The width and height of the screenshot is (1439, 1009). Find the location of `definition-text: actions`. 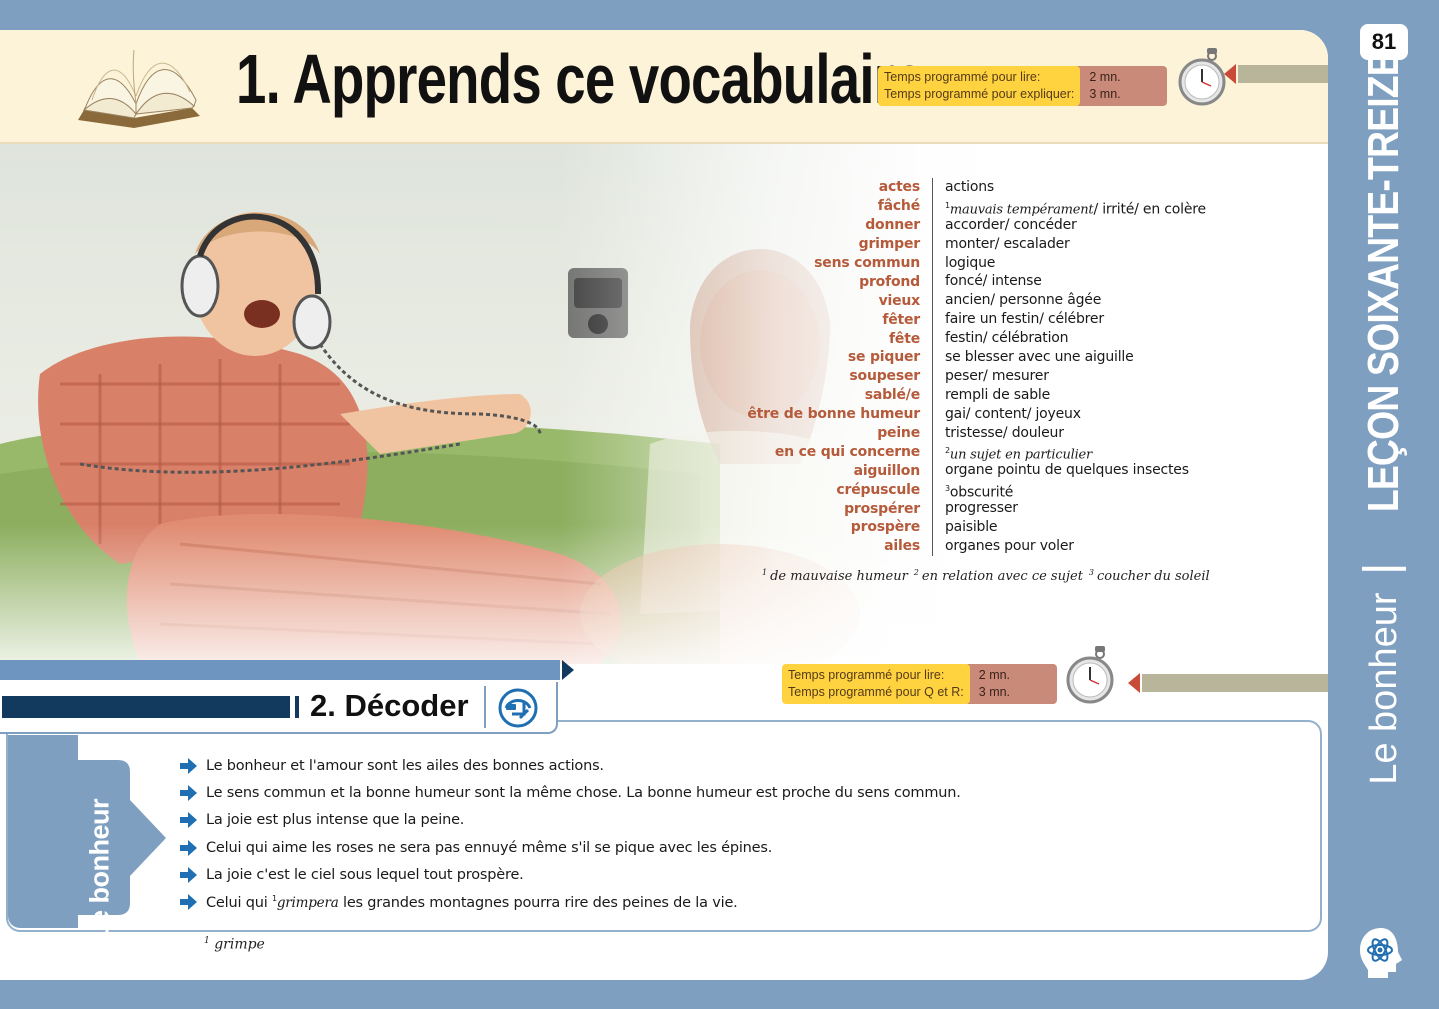

definition-text: actions is located at coordinates (969, 187).